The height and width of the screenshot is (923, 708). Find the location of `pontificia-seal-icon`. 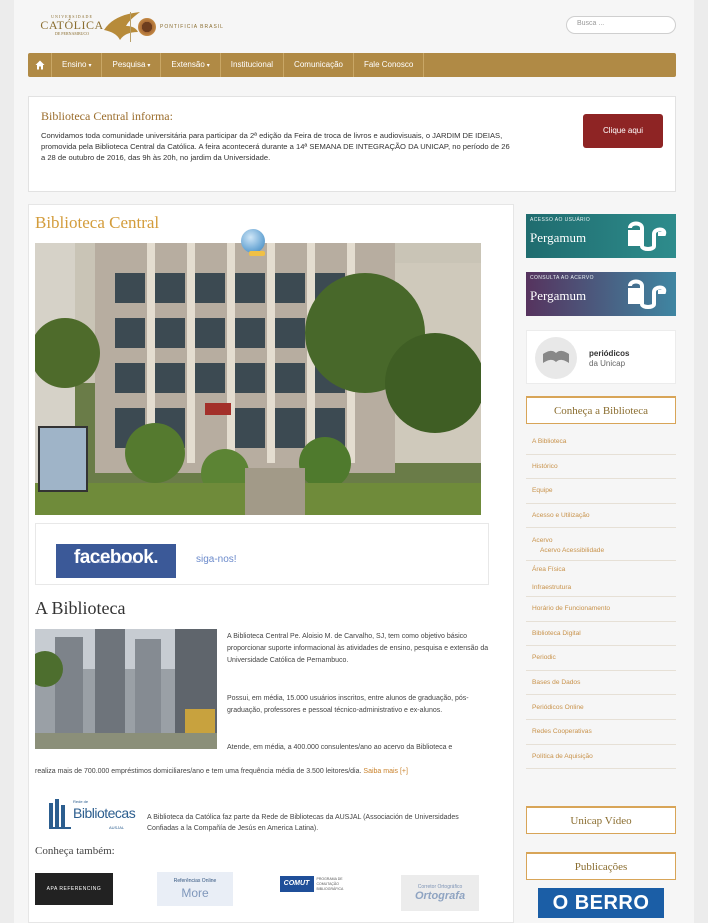

pontificia-seal-icon is located at coordinates (147, 27).